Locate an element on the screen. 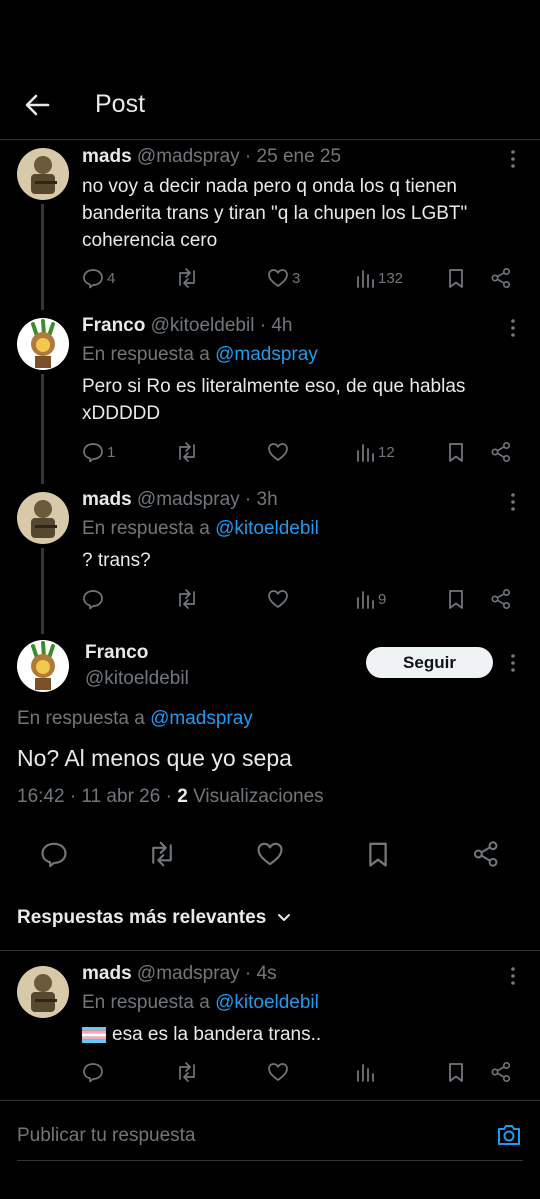 This screenshot has width=540, height=1199. tweet-text: ? trans? is located at coordinates (116, 560).